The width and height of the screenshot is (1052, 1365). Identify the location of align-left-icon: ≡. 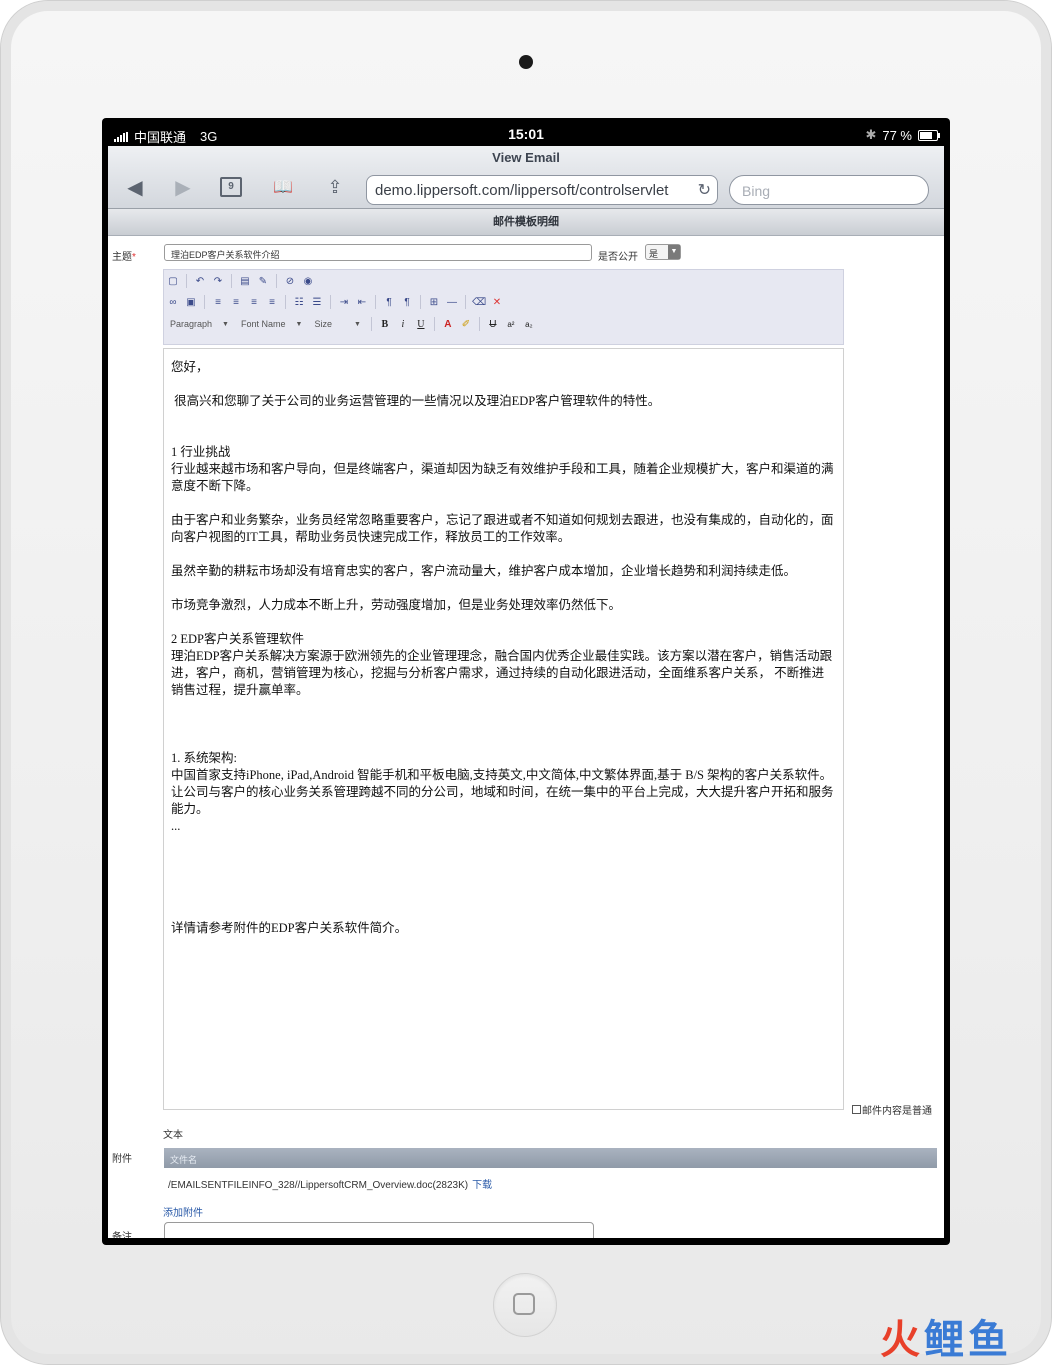
(218, 302).